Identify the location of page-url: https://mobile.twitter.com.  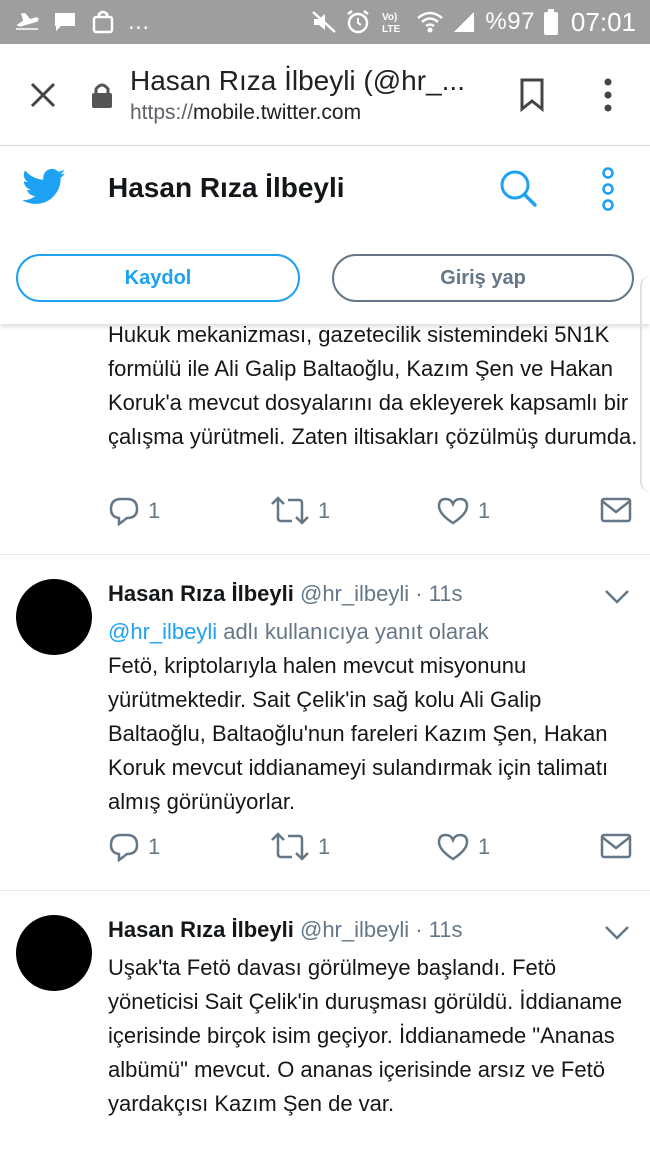
(302, 113).